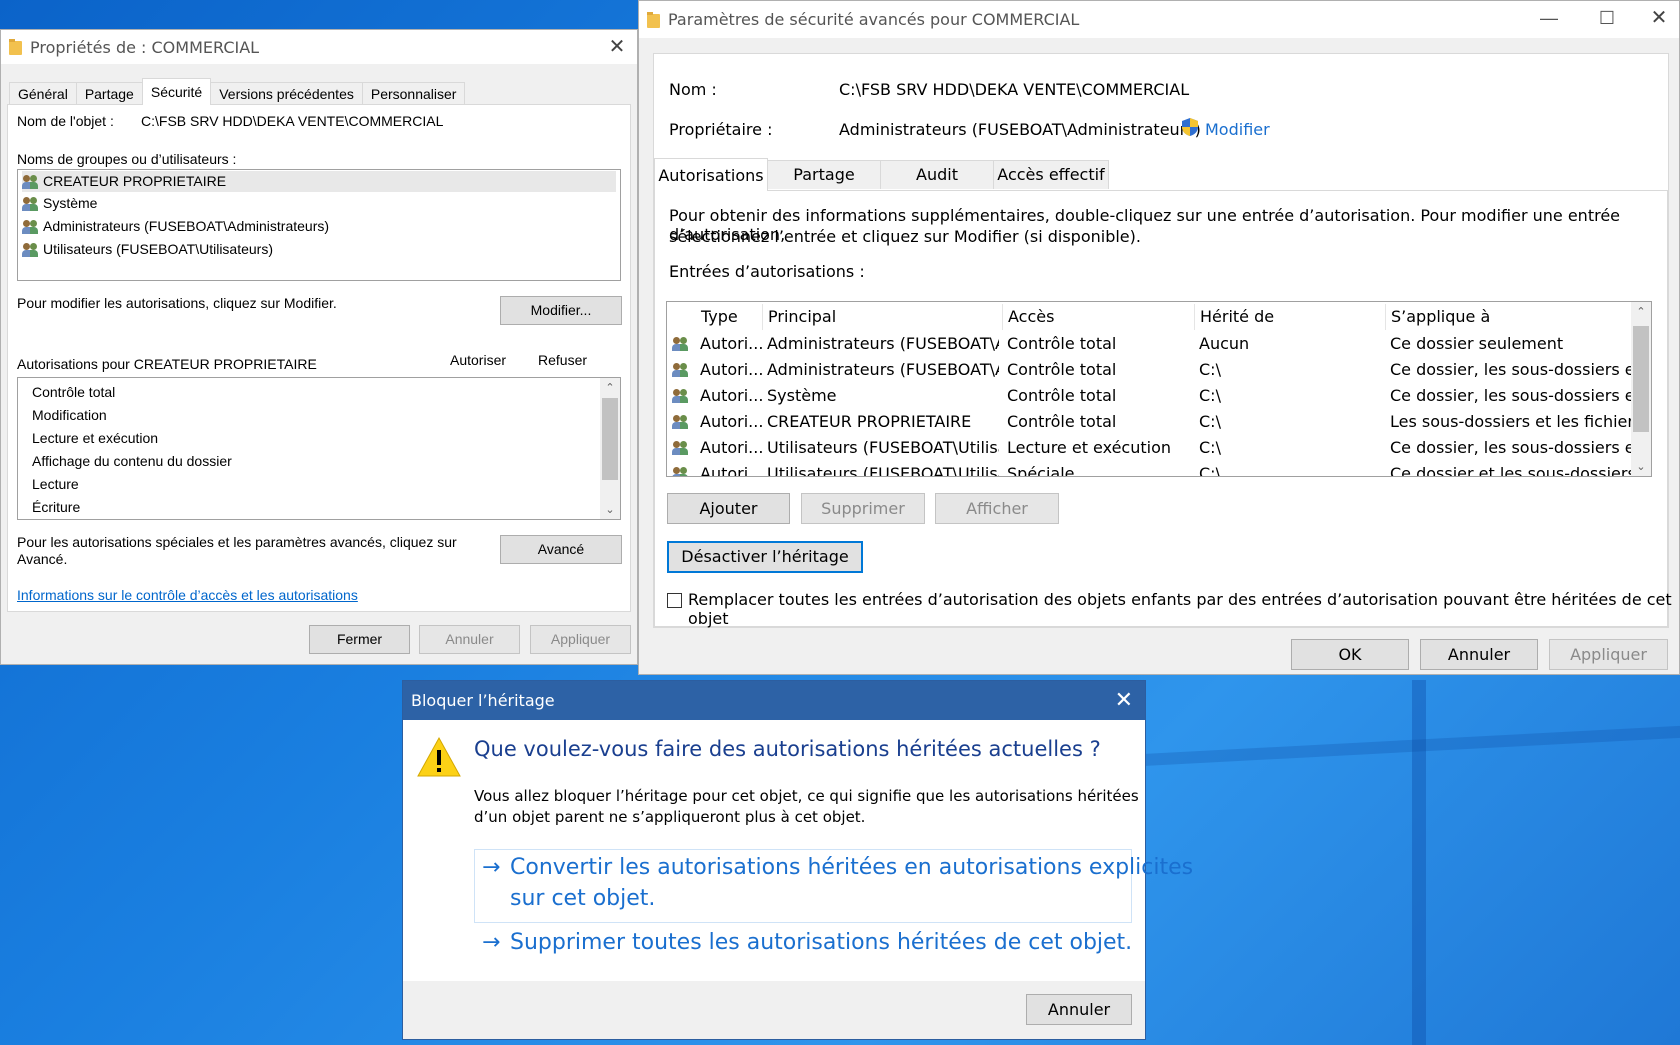 Image resolution: width=1680 pixels, height=1045 pixels. Describe the element at coordinates (1062, 369) in the screenshot. I see `cell-access: Contrôle total` at that location.